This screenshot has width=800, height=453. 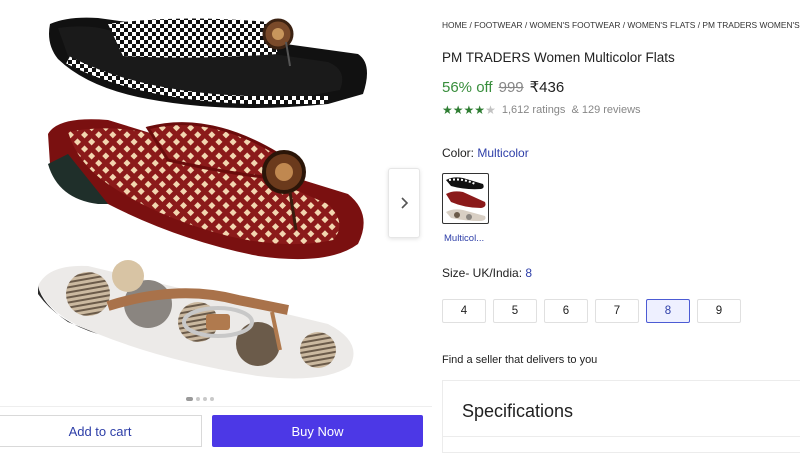 I want to click on selling-price: ₹436, so click(x=547, y=87).